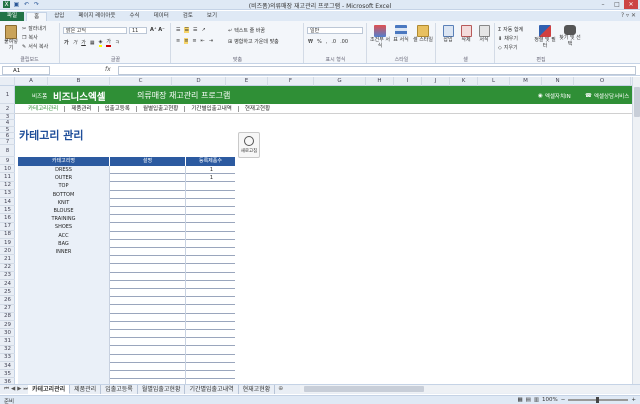 The width and height of the screenshot is (640, 404). I want to click on category-name-cell: SHOES, so click(64, 227).